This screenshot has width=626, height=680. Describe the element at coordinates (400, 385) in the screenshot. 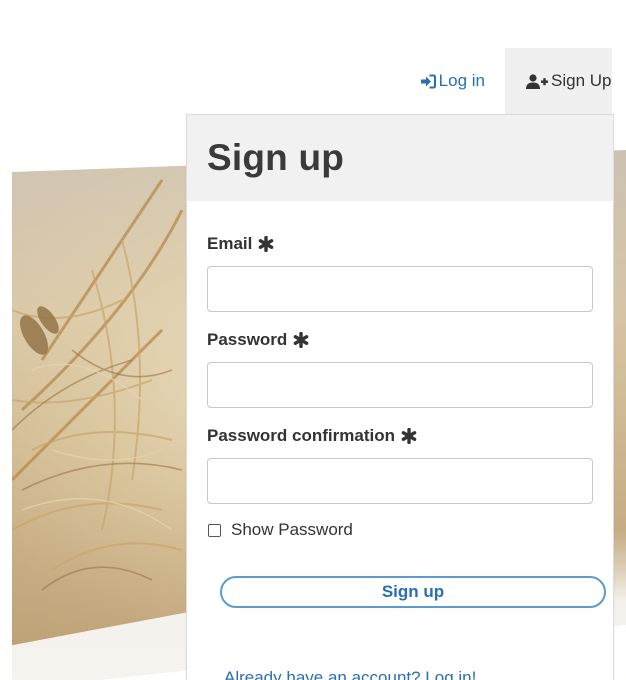

I see `password-input` at that location.